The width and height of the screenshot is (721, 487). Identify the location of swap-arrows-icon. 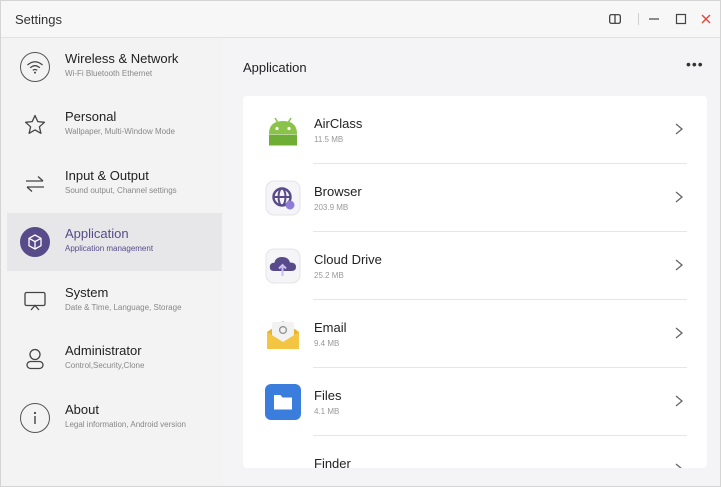
(35, 184).